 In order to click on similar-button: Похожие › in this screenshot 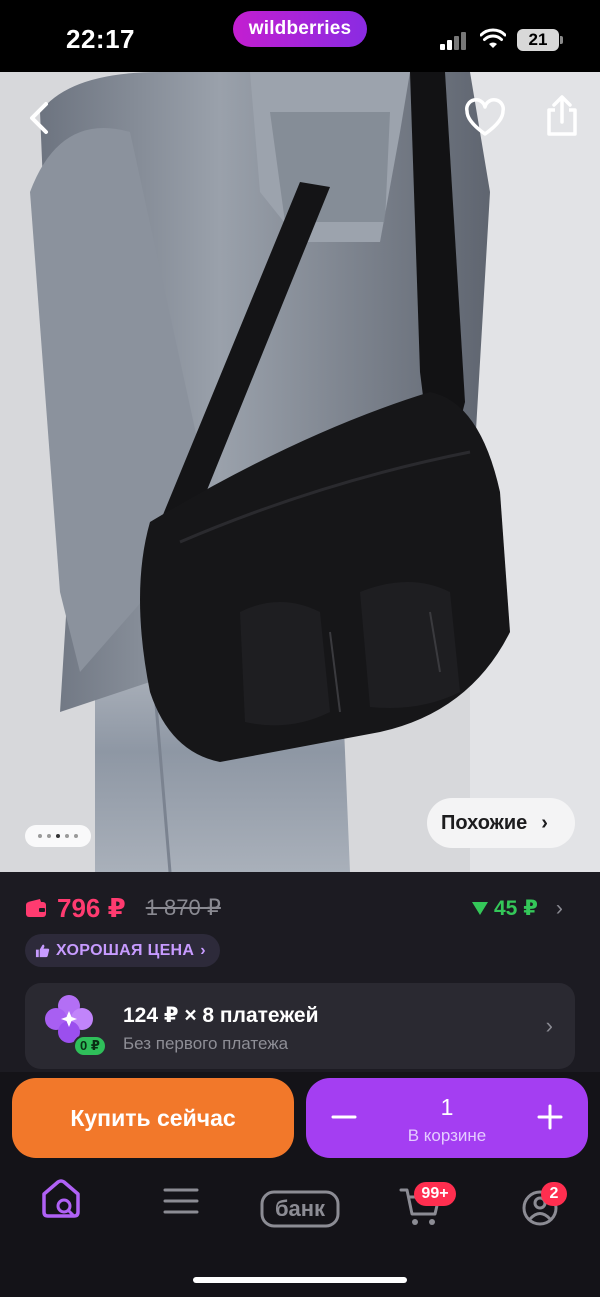, I will do `click(501, 823)`.